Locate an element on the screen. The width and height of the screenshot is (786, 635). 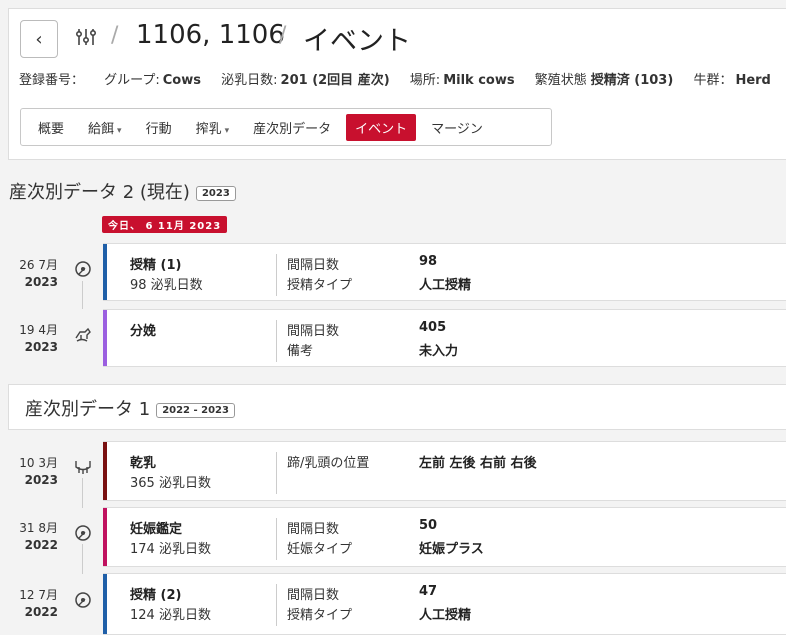
sliders-icon is located at coordinates (86, 37).